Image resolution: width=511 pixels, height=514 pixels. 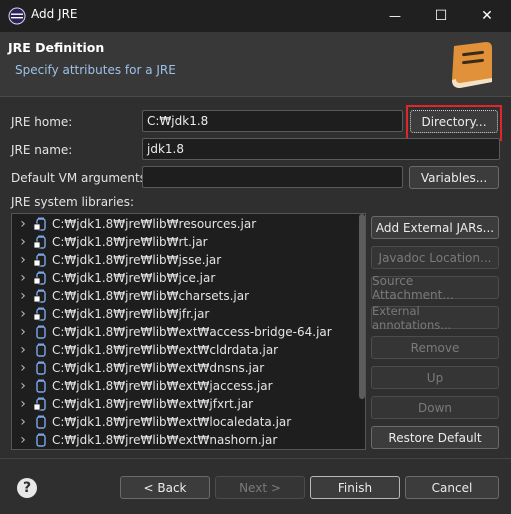 I want to click on library-row: › C:₩jdk1.8₩jre₩lib₩jfr.jar, so click(x=188, y=314).